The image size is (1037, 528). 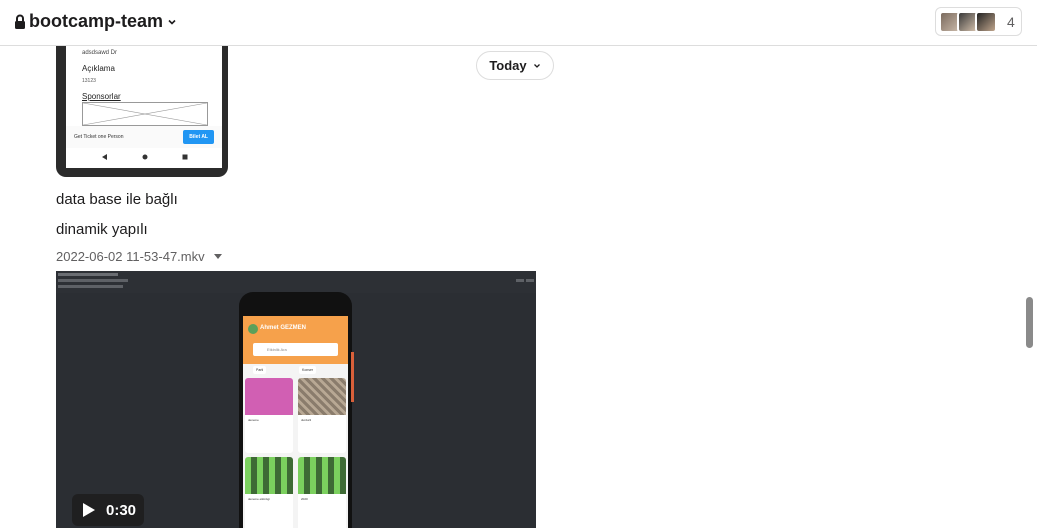 I want to click on caret-down-icon, so click(x=217, y=256).